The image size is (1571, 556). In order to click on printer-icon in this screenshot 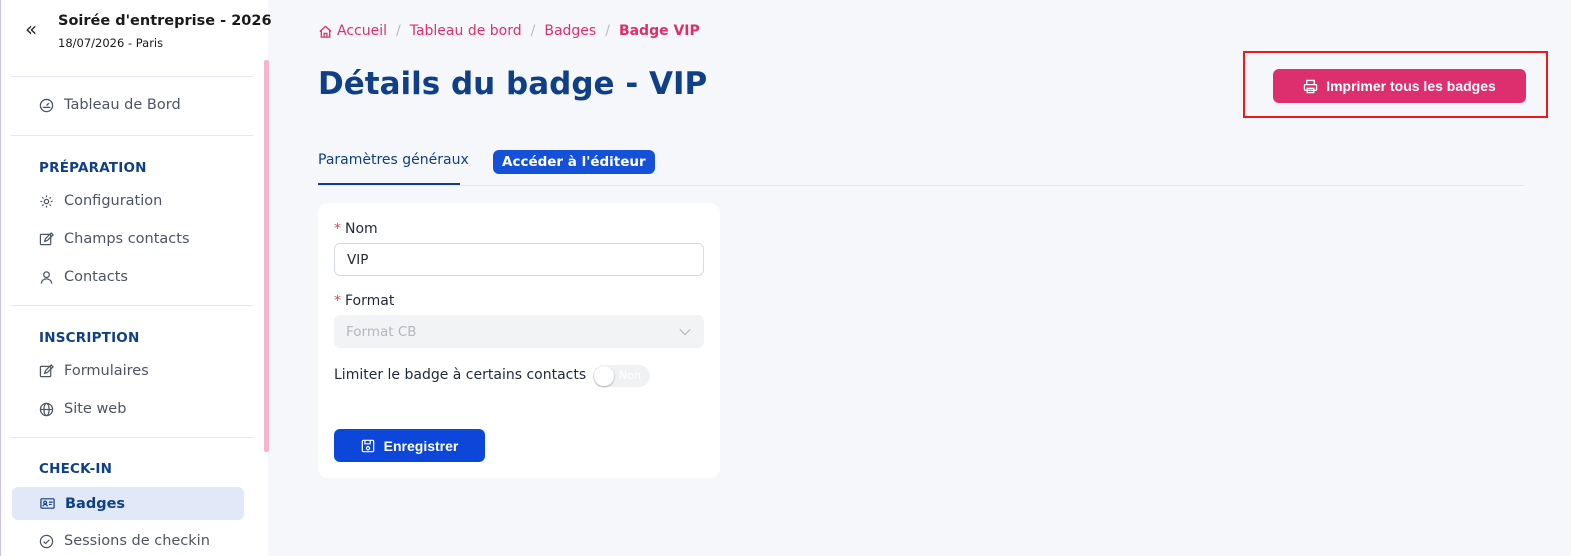, I will do `click(1310, 86)`.